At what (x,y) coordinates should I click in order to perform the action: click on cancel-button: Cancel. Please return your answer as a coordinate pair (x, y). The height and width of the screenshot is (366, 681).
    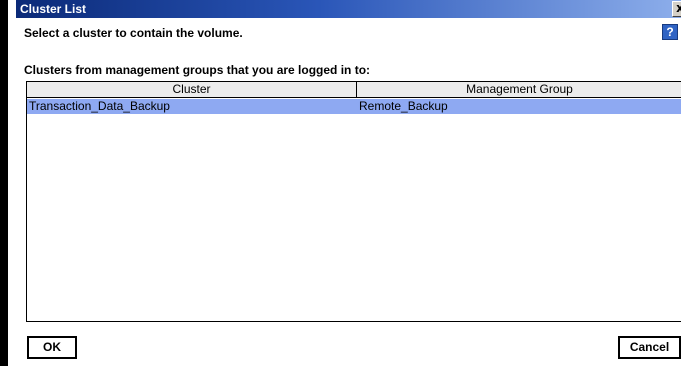
    Looking at the image, I should click on (649, 347).